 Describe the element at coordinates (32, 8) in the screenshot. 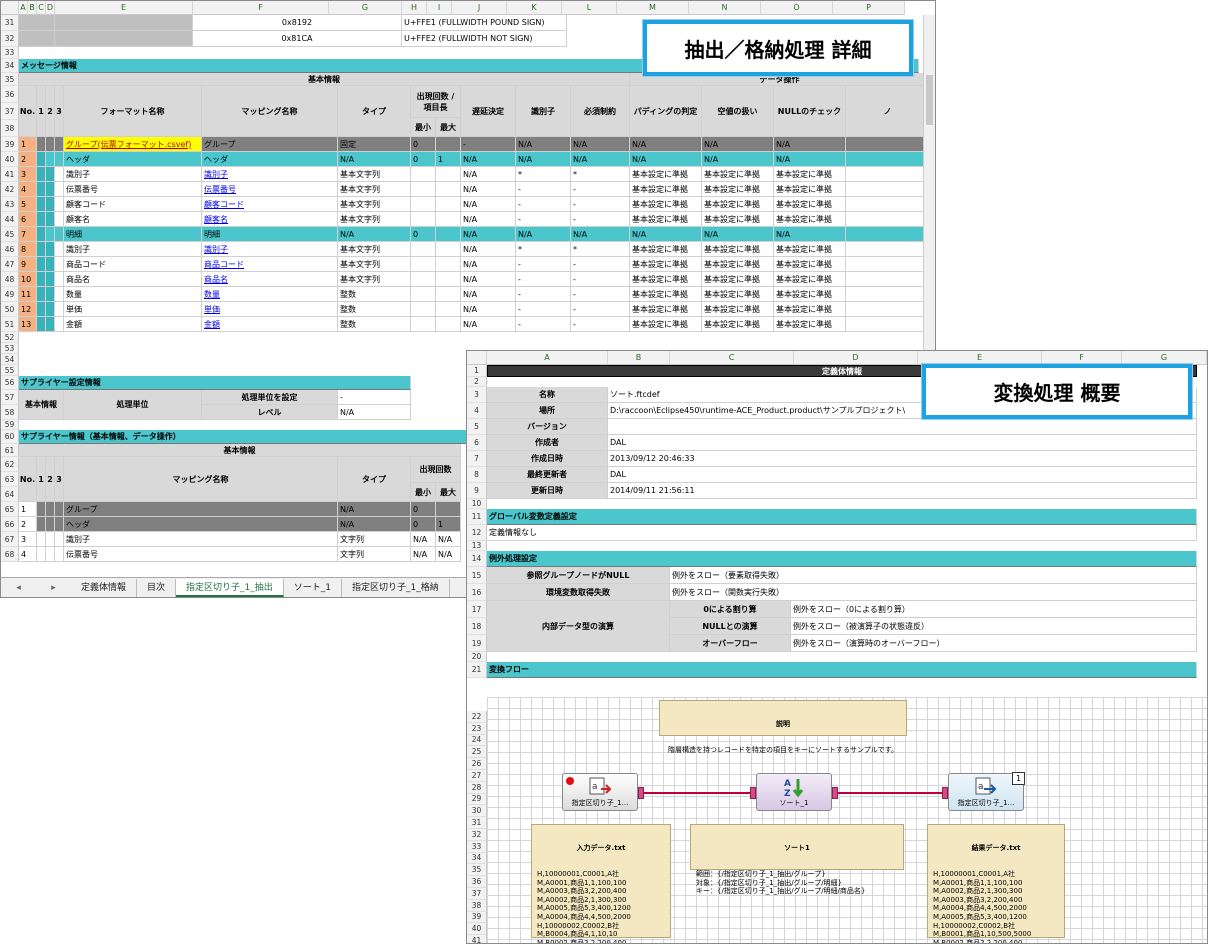

I see `col-header: B` at that location.